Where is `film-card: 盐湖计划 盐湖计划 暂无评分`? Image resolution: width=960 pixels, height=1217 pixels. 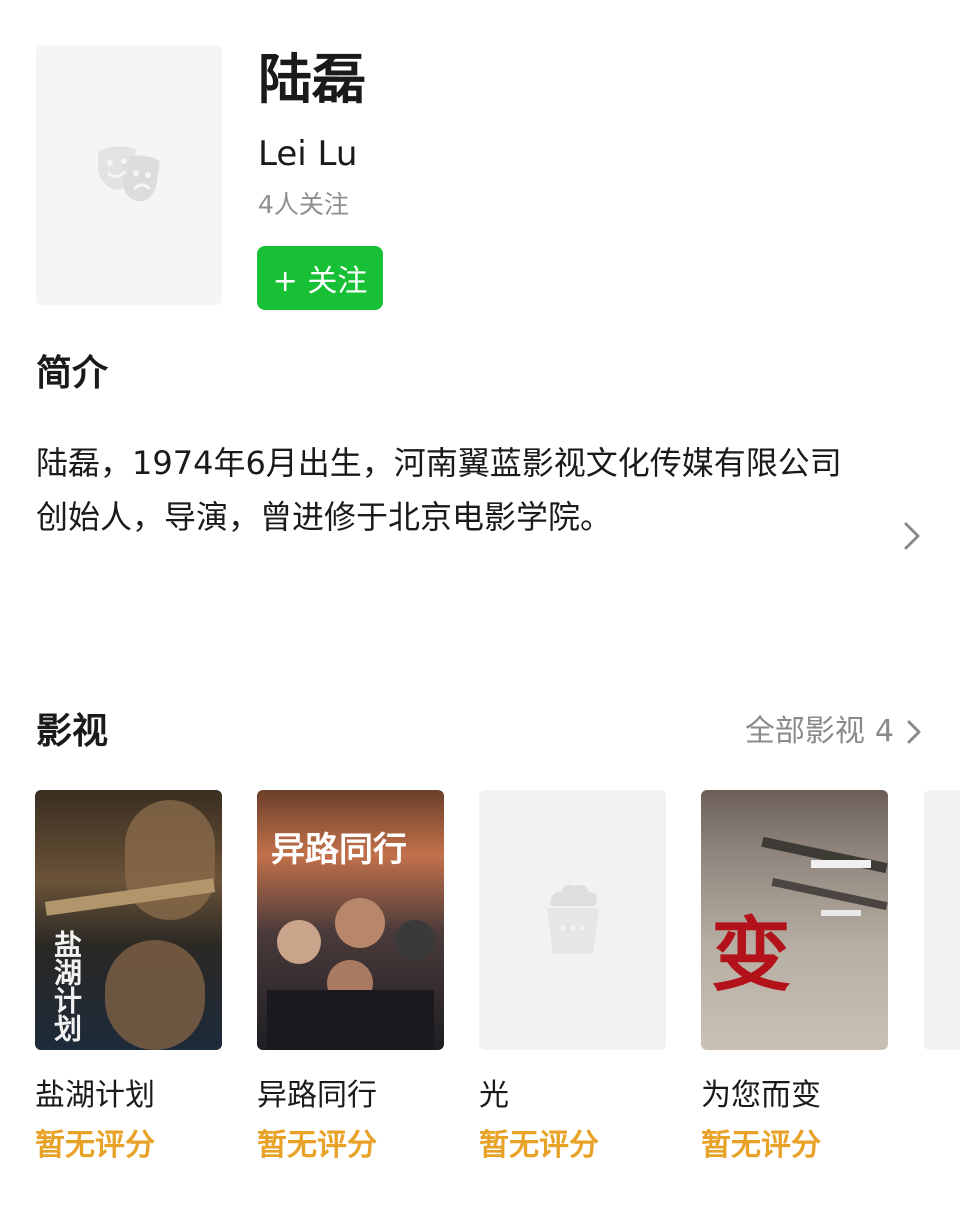
film-card: 盐湖计划 盐湖计划 暂无评分 is located at coordinates (128, 978).